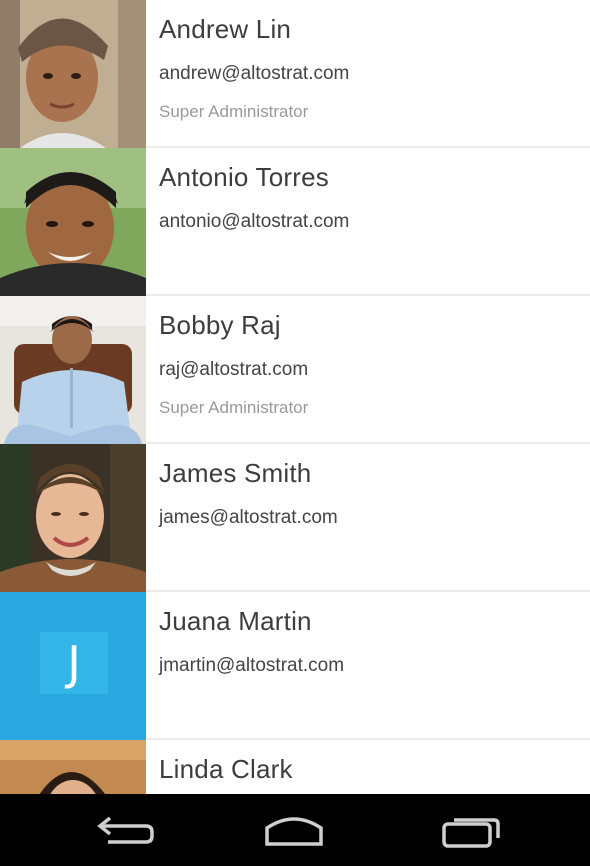  What do you see at coordinates (74, 663) in the screenshot?
I see `avatar-initial-letter: J` at bounding box center [74, 663].